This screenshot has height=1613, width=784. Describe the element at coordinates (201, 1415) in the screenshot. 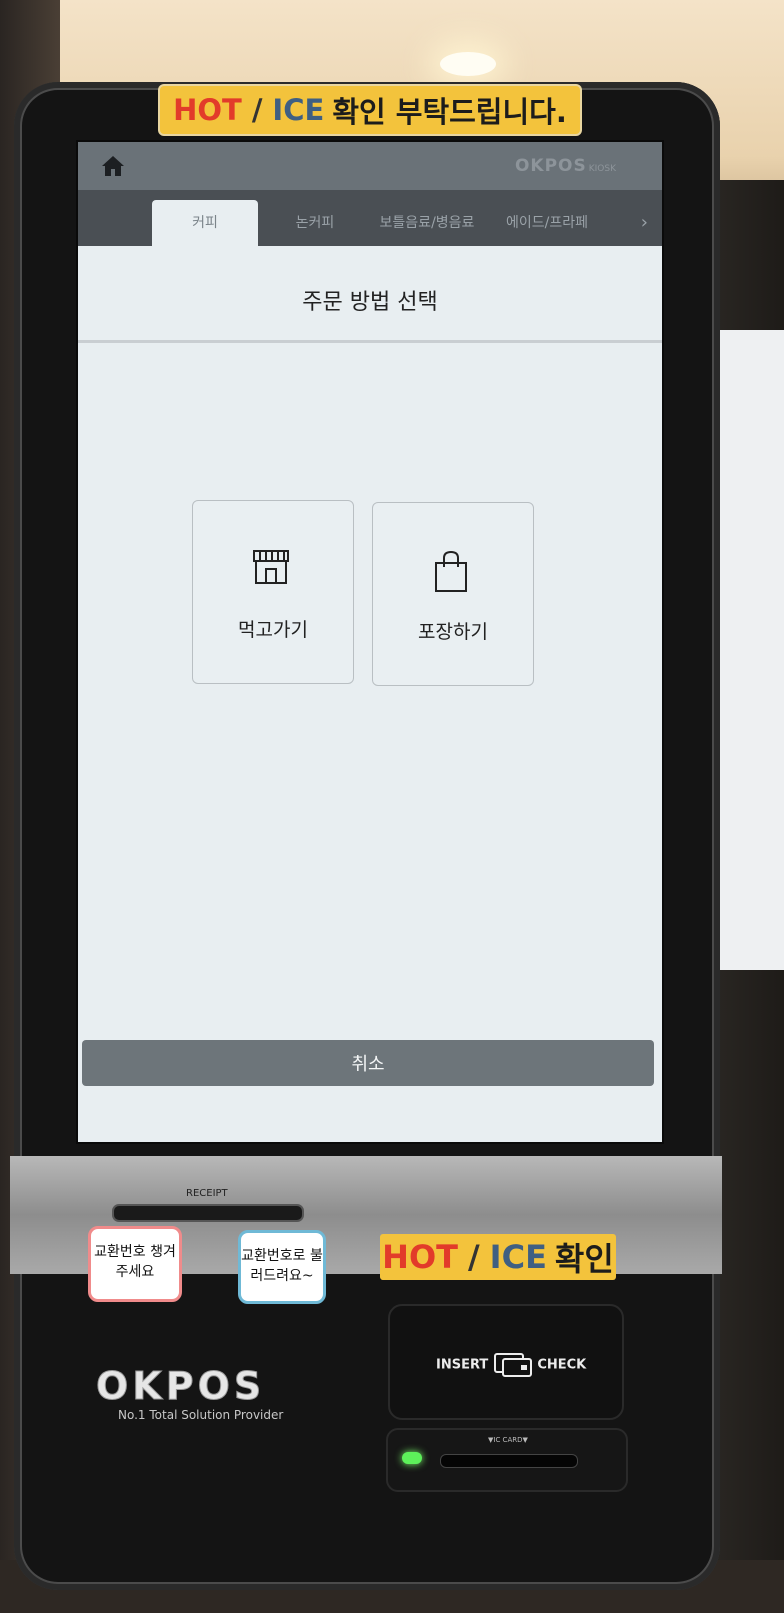

I see `okpos-tagline: No.1 Total Solution Provider` at that location.